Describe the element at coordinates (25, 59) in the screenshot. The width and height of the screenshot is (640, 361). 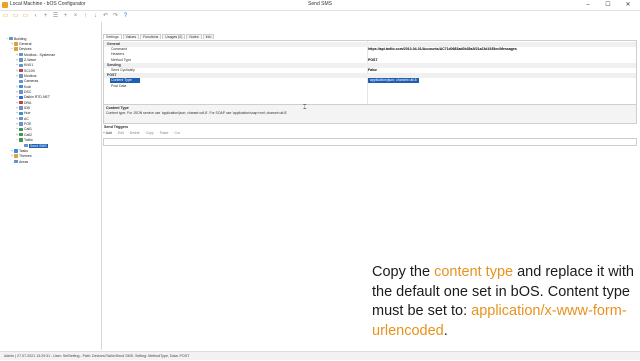
I see `tree-item-z-wave: + Z-Wave` at that location.